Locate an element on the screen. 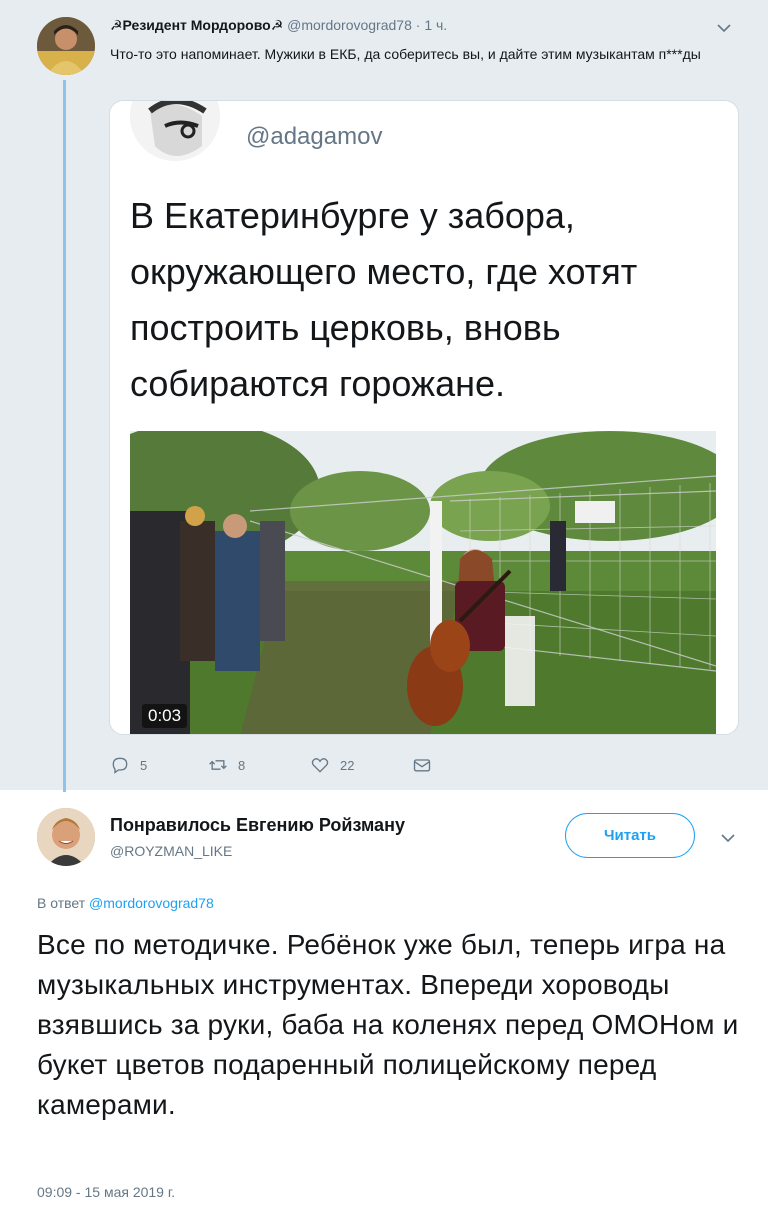 The width and height of the screenshot is (768, 1214). reply-count: 5 is located at coordinates (144, 765).